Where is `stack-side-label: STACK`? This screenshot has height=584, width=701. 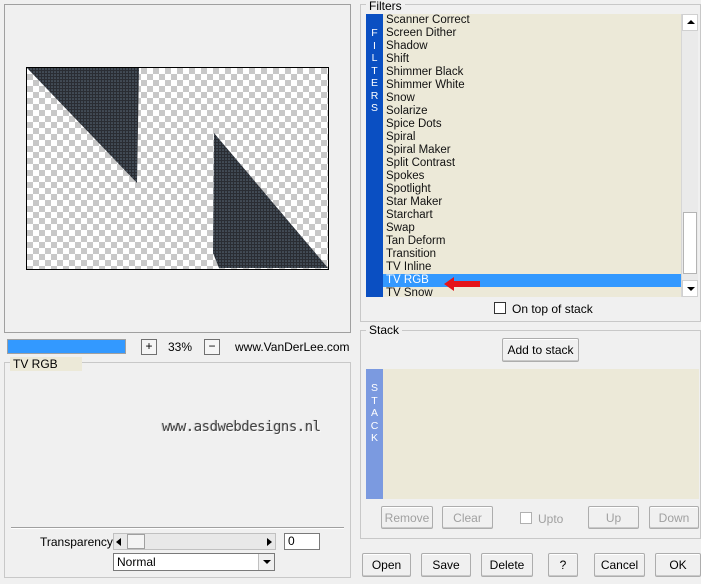
stack-side-label: STACK is located at coordinates (374, 413).